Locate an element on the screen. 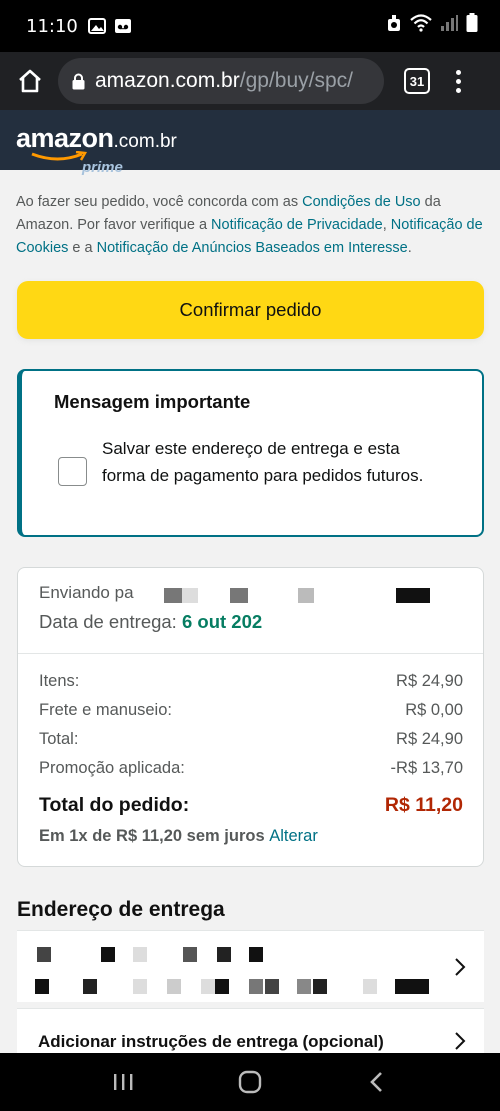  summary-line-value: R$ 0,00 is located at coordinates (434, 710).